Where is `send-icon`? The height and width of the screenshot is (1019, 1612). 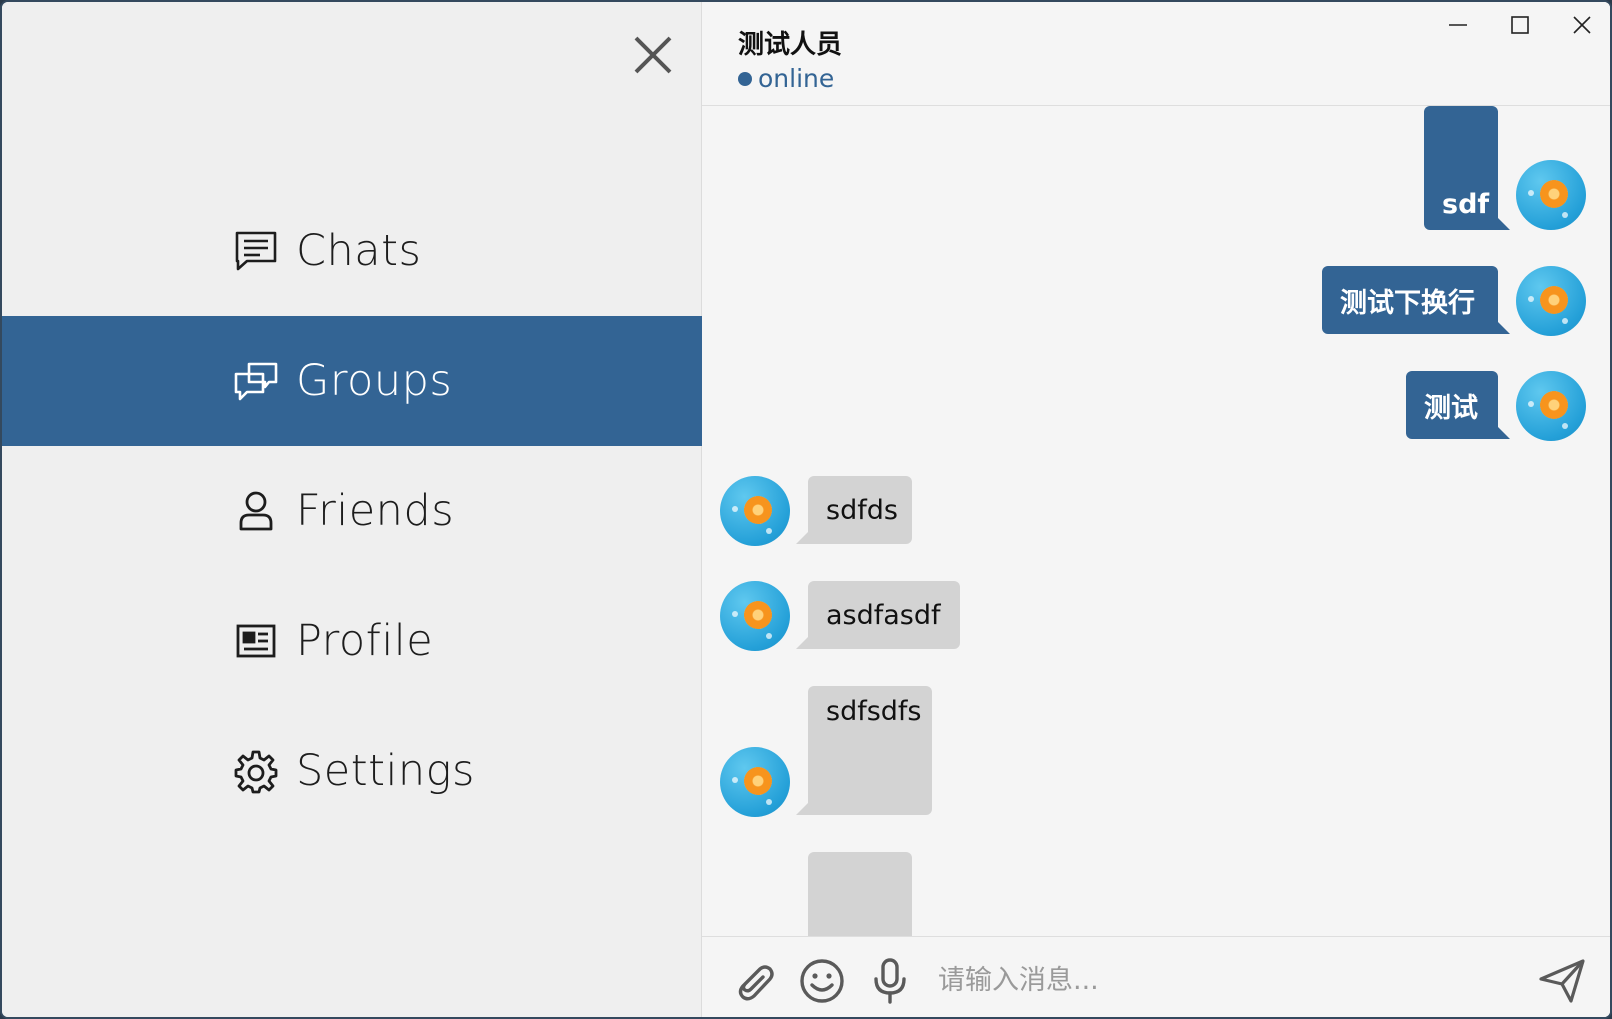 send-icon is located at coordinates (1562, 981).